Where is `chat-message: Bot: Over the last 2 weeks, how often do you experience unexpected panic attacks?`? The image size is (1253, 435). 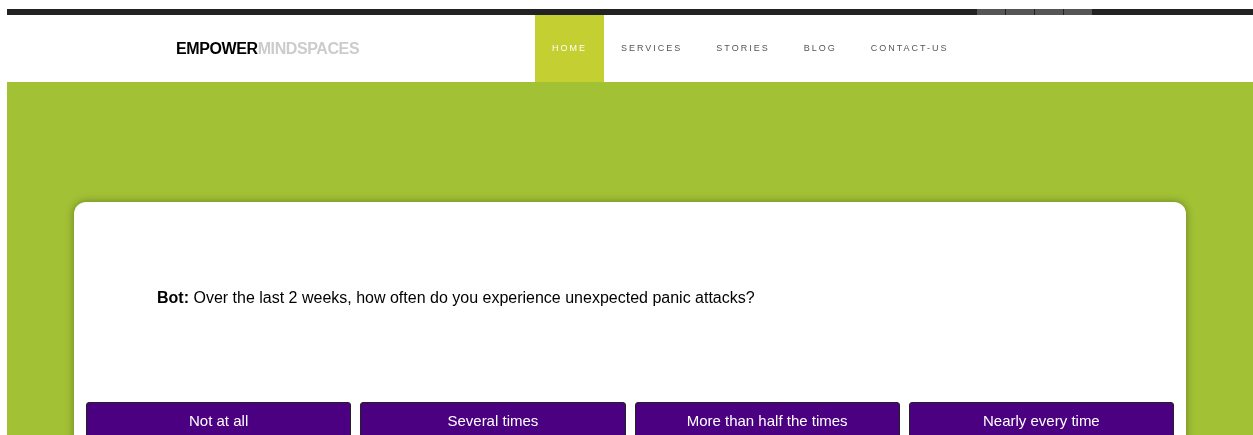 chat-message: Bot: Over the last 2 weeks, how often do you experience unexpected panic attacks? is located at coordinates (456, 298).